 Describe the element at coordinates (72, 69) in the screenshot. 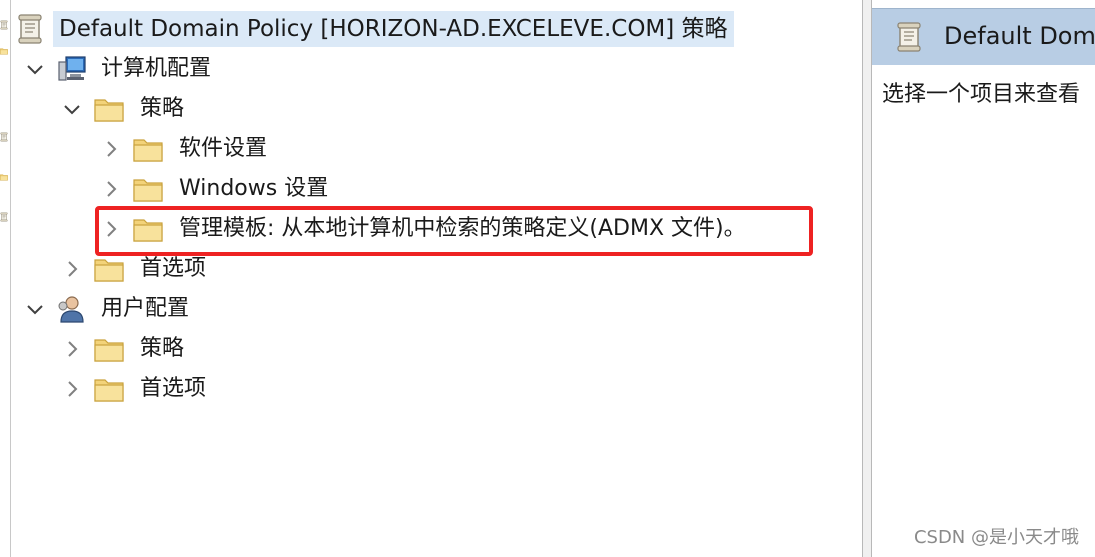

I see `computer-icon` at that location.